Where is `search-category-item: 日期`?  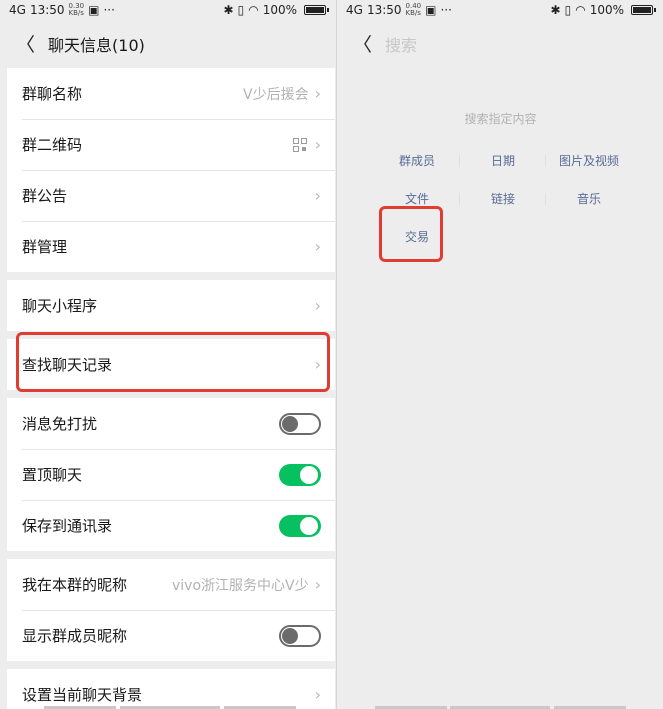 search-category-item: 日期 is located at coordinates (503, 161).